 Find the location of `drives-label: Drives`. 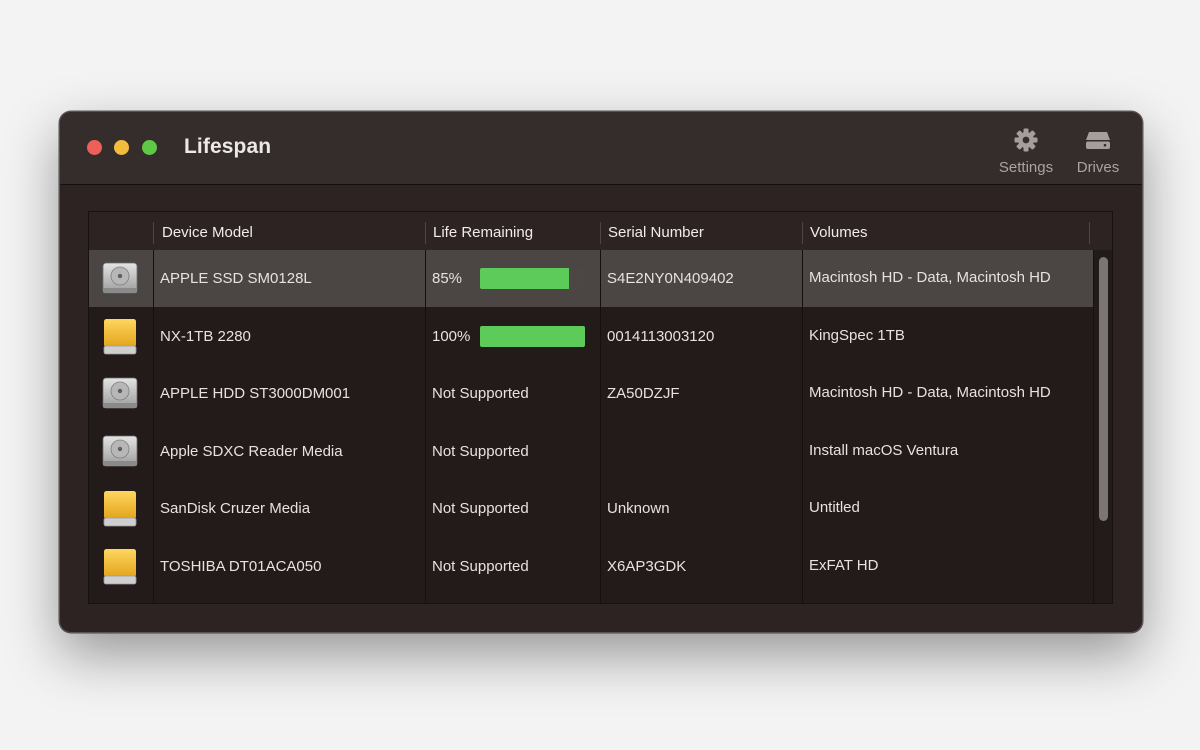

drives-label: Drives is located at coordinates (1098, 167).